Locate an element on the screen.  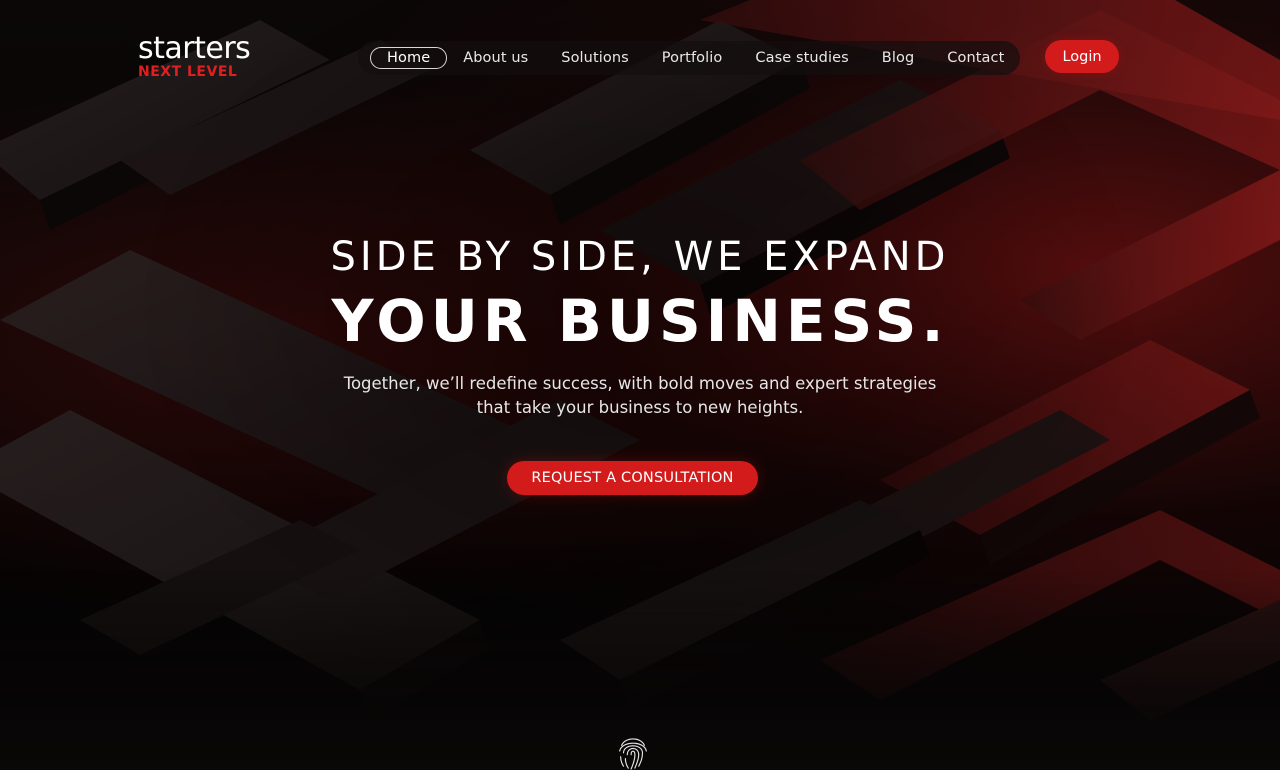
nav-item-portfolio: Portfolio is located at coordinates (692, 58).